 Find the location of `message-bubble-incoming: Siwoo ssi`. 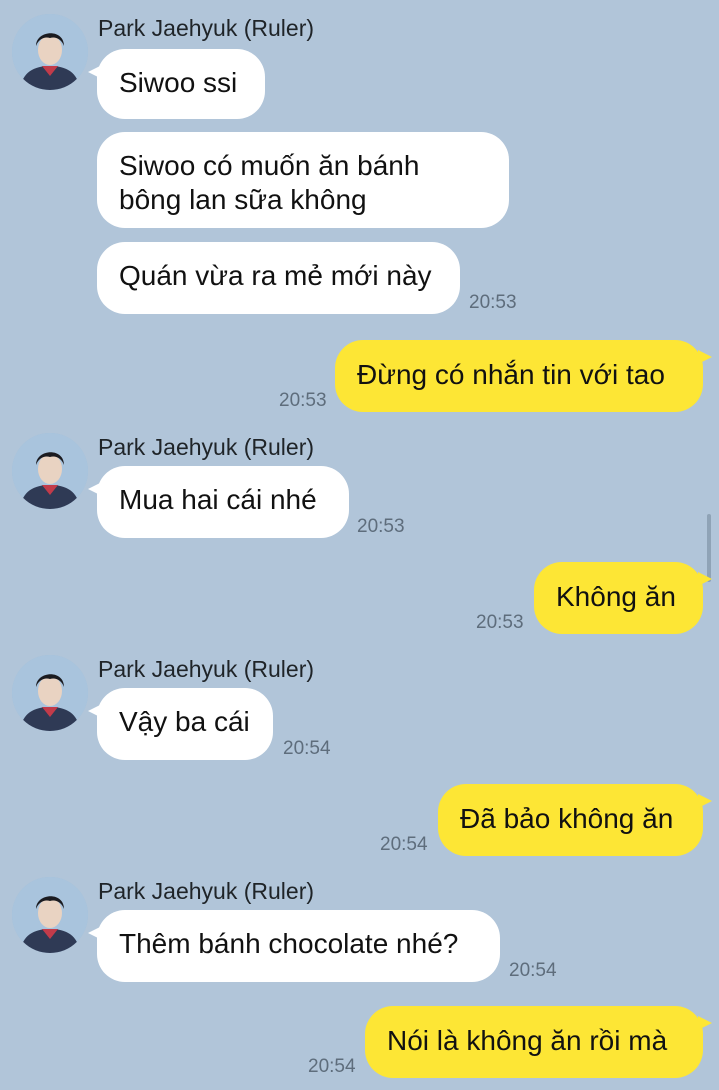

message-bubble-incoming: Siwoo ssi is located at coordinates (176, 84).